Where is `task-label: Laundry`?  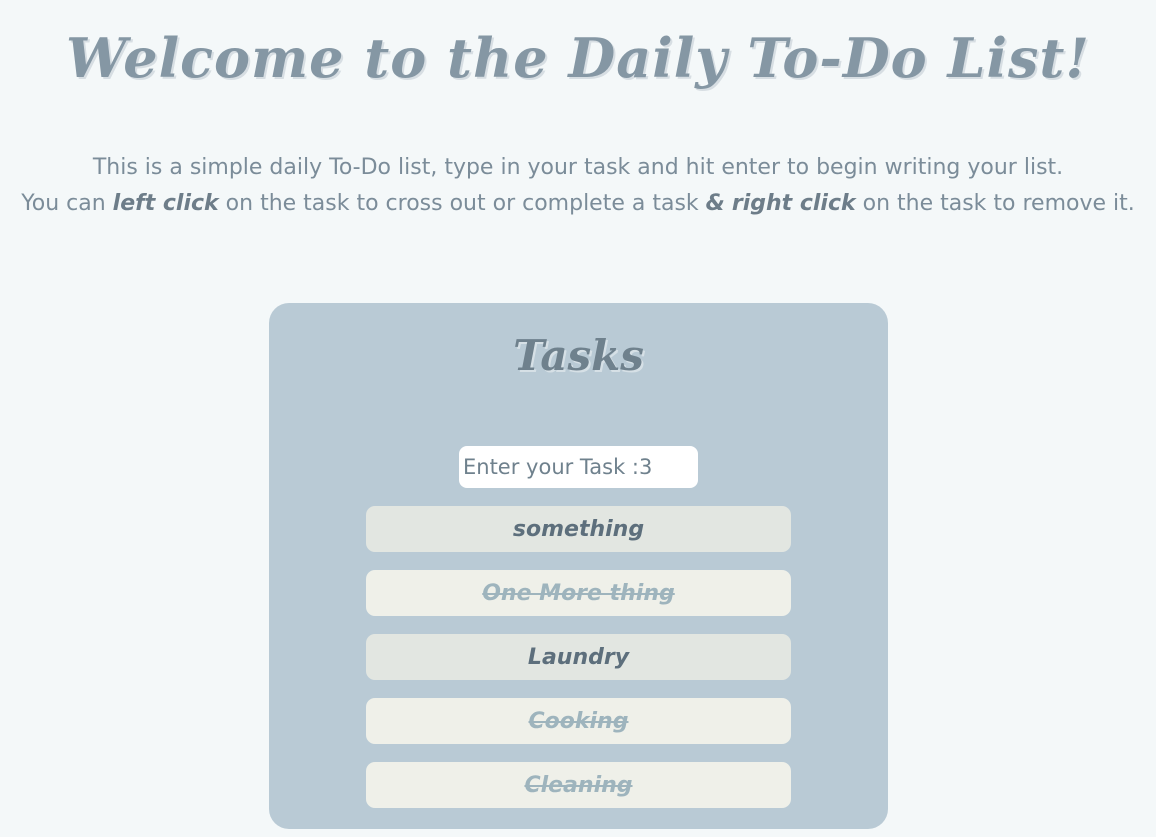 task-label: Laundry is located at coordinates (578, 657).